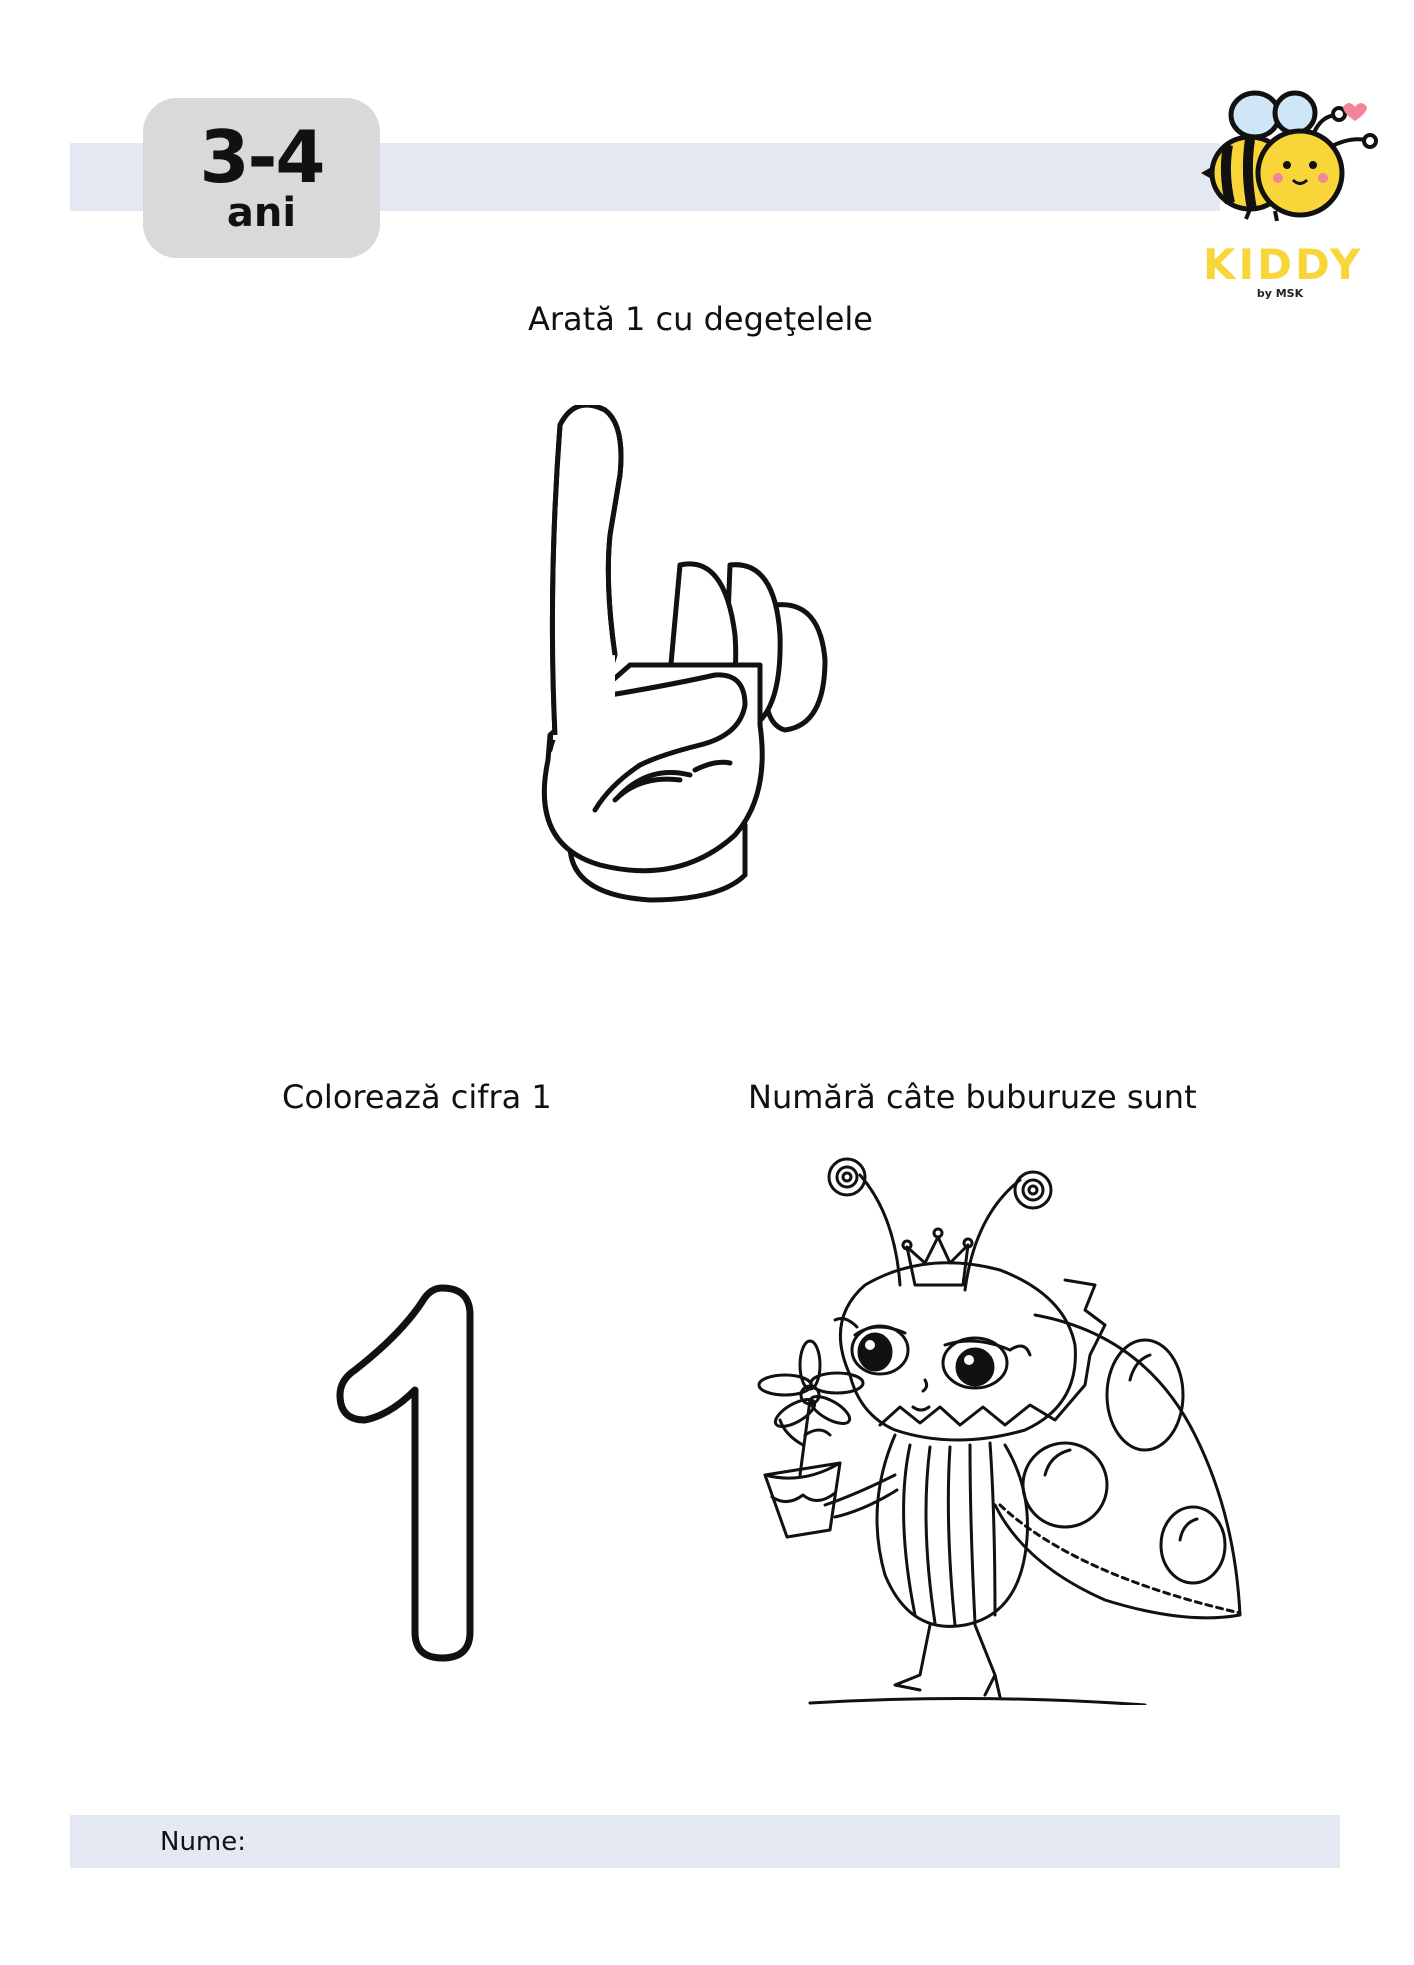 This screenshot has height=1965, width=1414. I want to click on digit-one-outline-icon, so click(405, 1473).